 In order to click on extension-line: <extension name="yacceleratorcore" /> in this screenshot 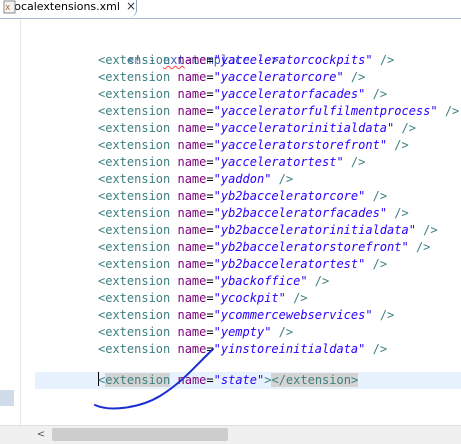, I will do `click(231, 77)`.